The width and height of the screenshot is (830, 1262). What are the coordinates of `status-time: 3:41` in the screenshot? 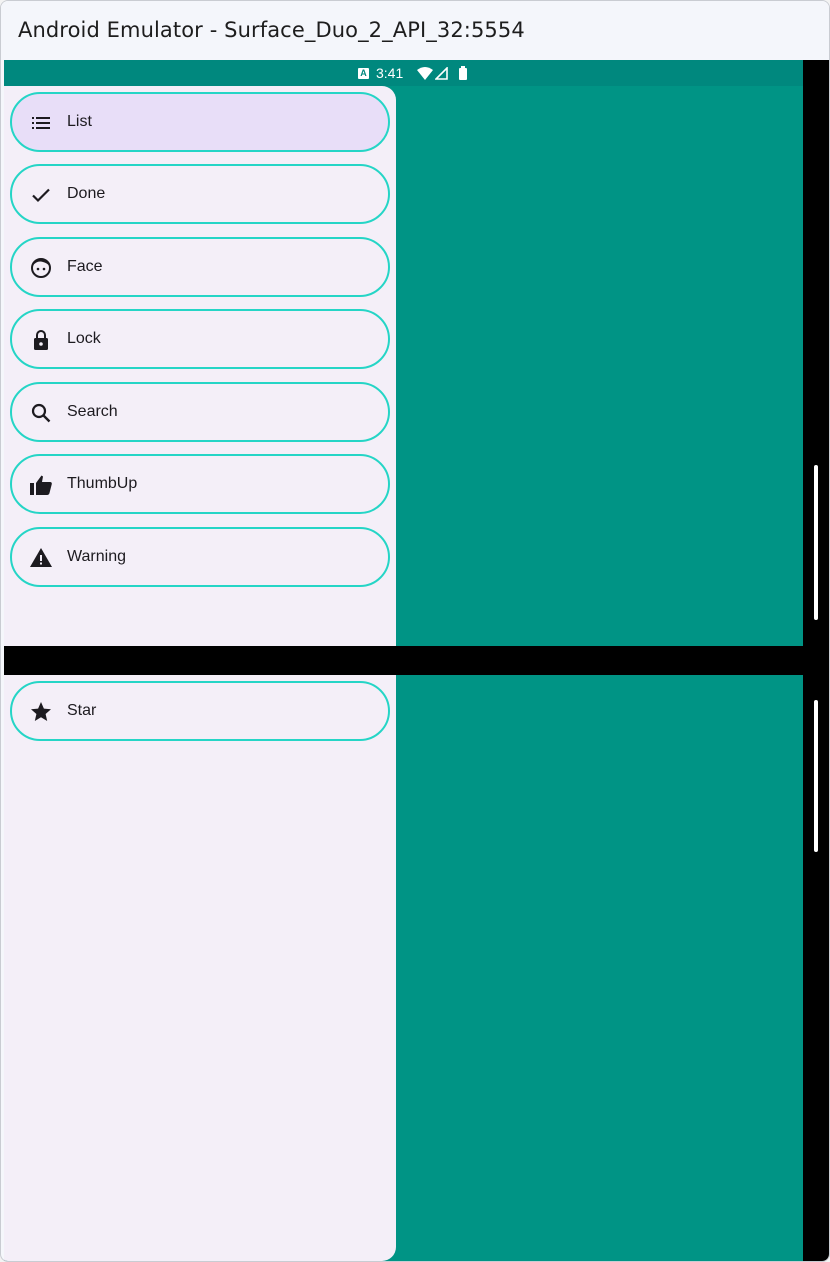 It's located at (390, 73).